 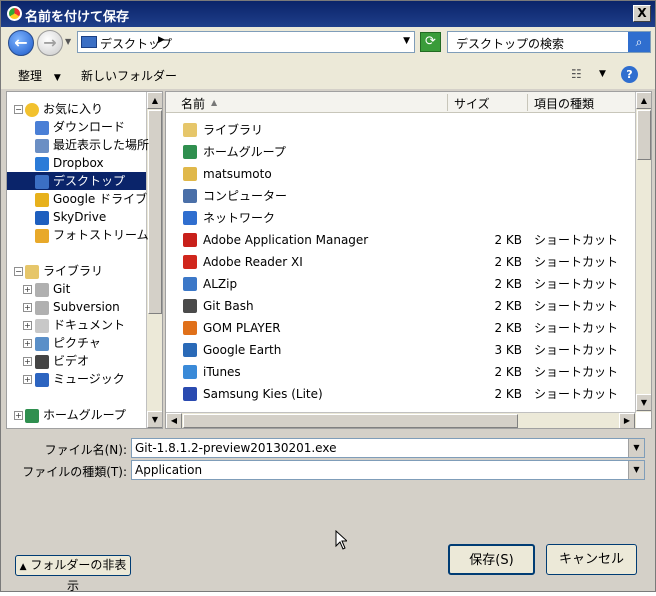 What do you see at coordinates (401, 130) in the screenshot?
I see `list-item: ライブラリ` at bounding box center [401, 130].